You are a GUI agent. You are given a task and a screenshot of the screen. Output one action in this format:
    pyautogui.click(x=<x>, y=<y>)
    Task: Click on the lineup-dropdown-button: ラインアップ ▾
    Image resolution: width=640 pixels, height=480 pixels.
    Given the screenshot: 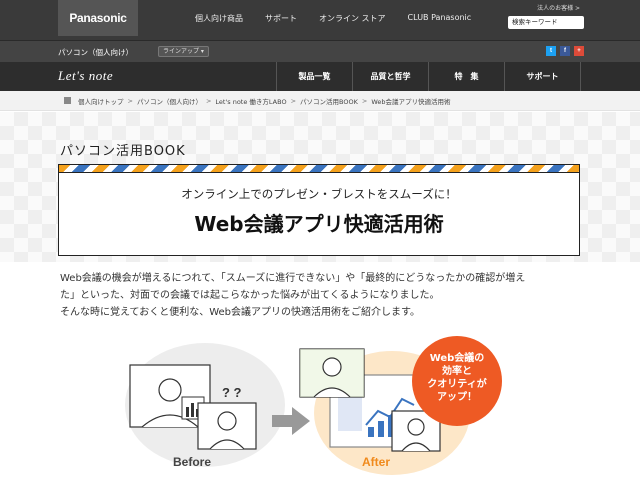 What is the action you would take?
    pyautogui.click(x=183, y=51)
    